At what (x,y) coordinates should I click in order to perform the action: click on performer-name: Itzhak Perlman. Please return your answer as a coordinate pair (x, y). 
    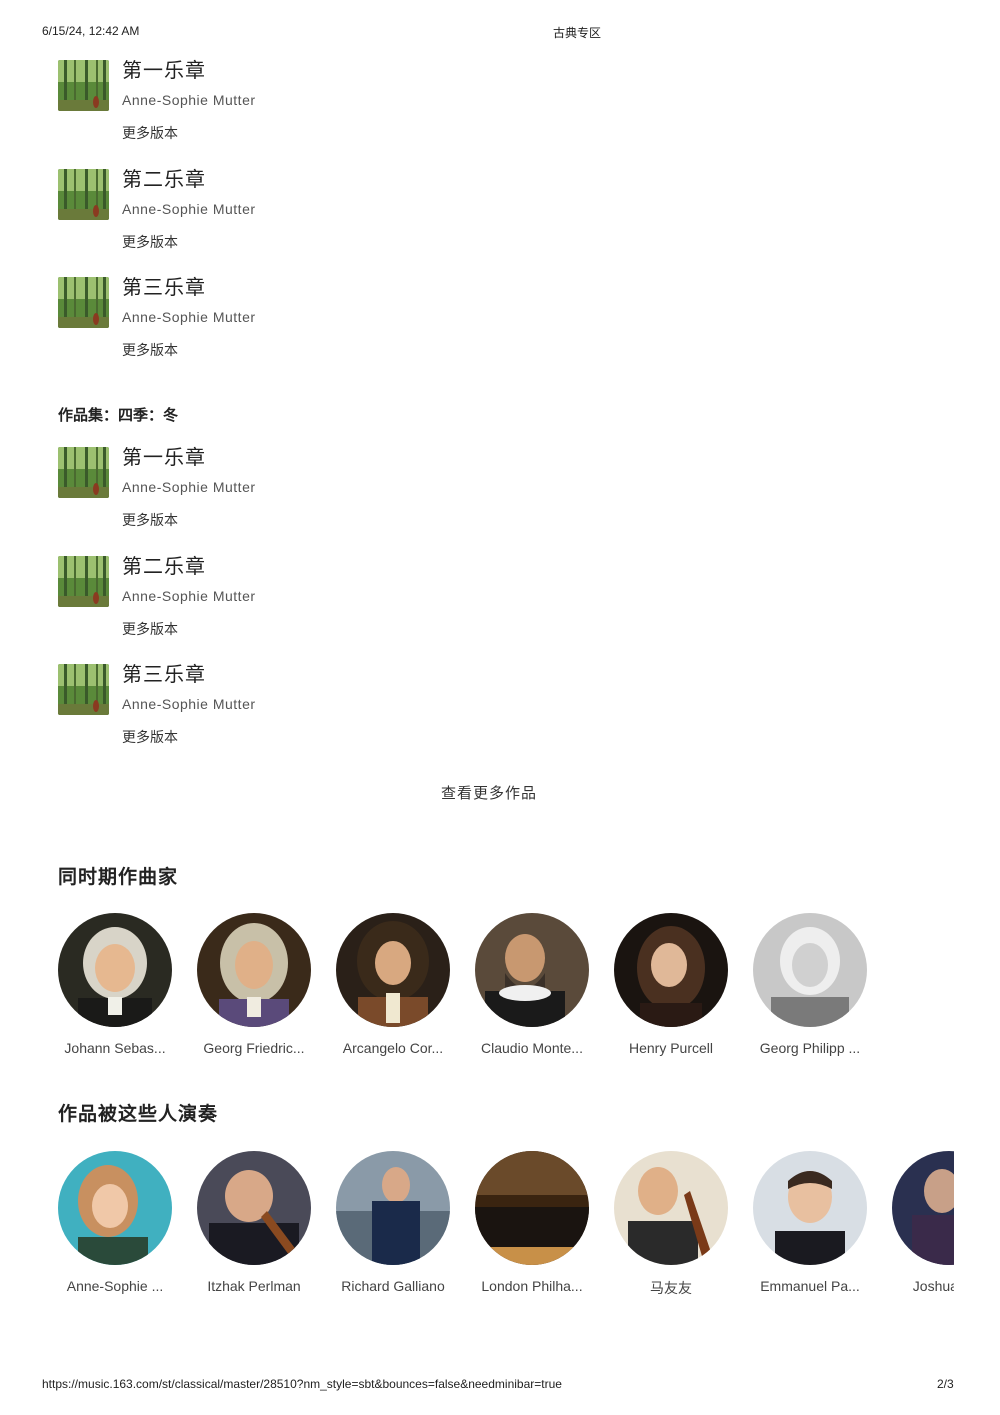
    Looking at the image, I should click on (254, 1286).